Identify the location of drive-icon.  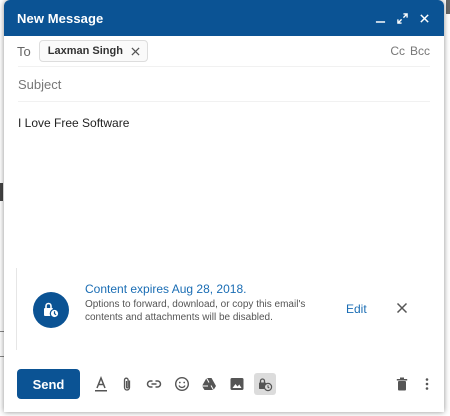
(209, 384).